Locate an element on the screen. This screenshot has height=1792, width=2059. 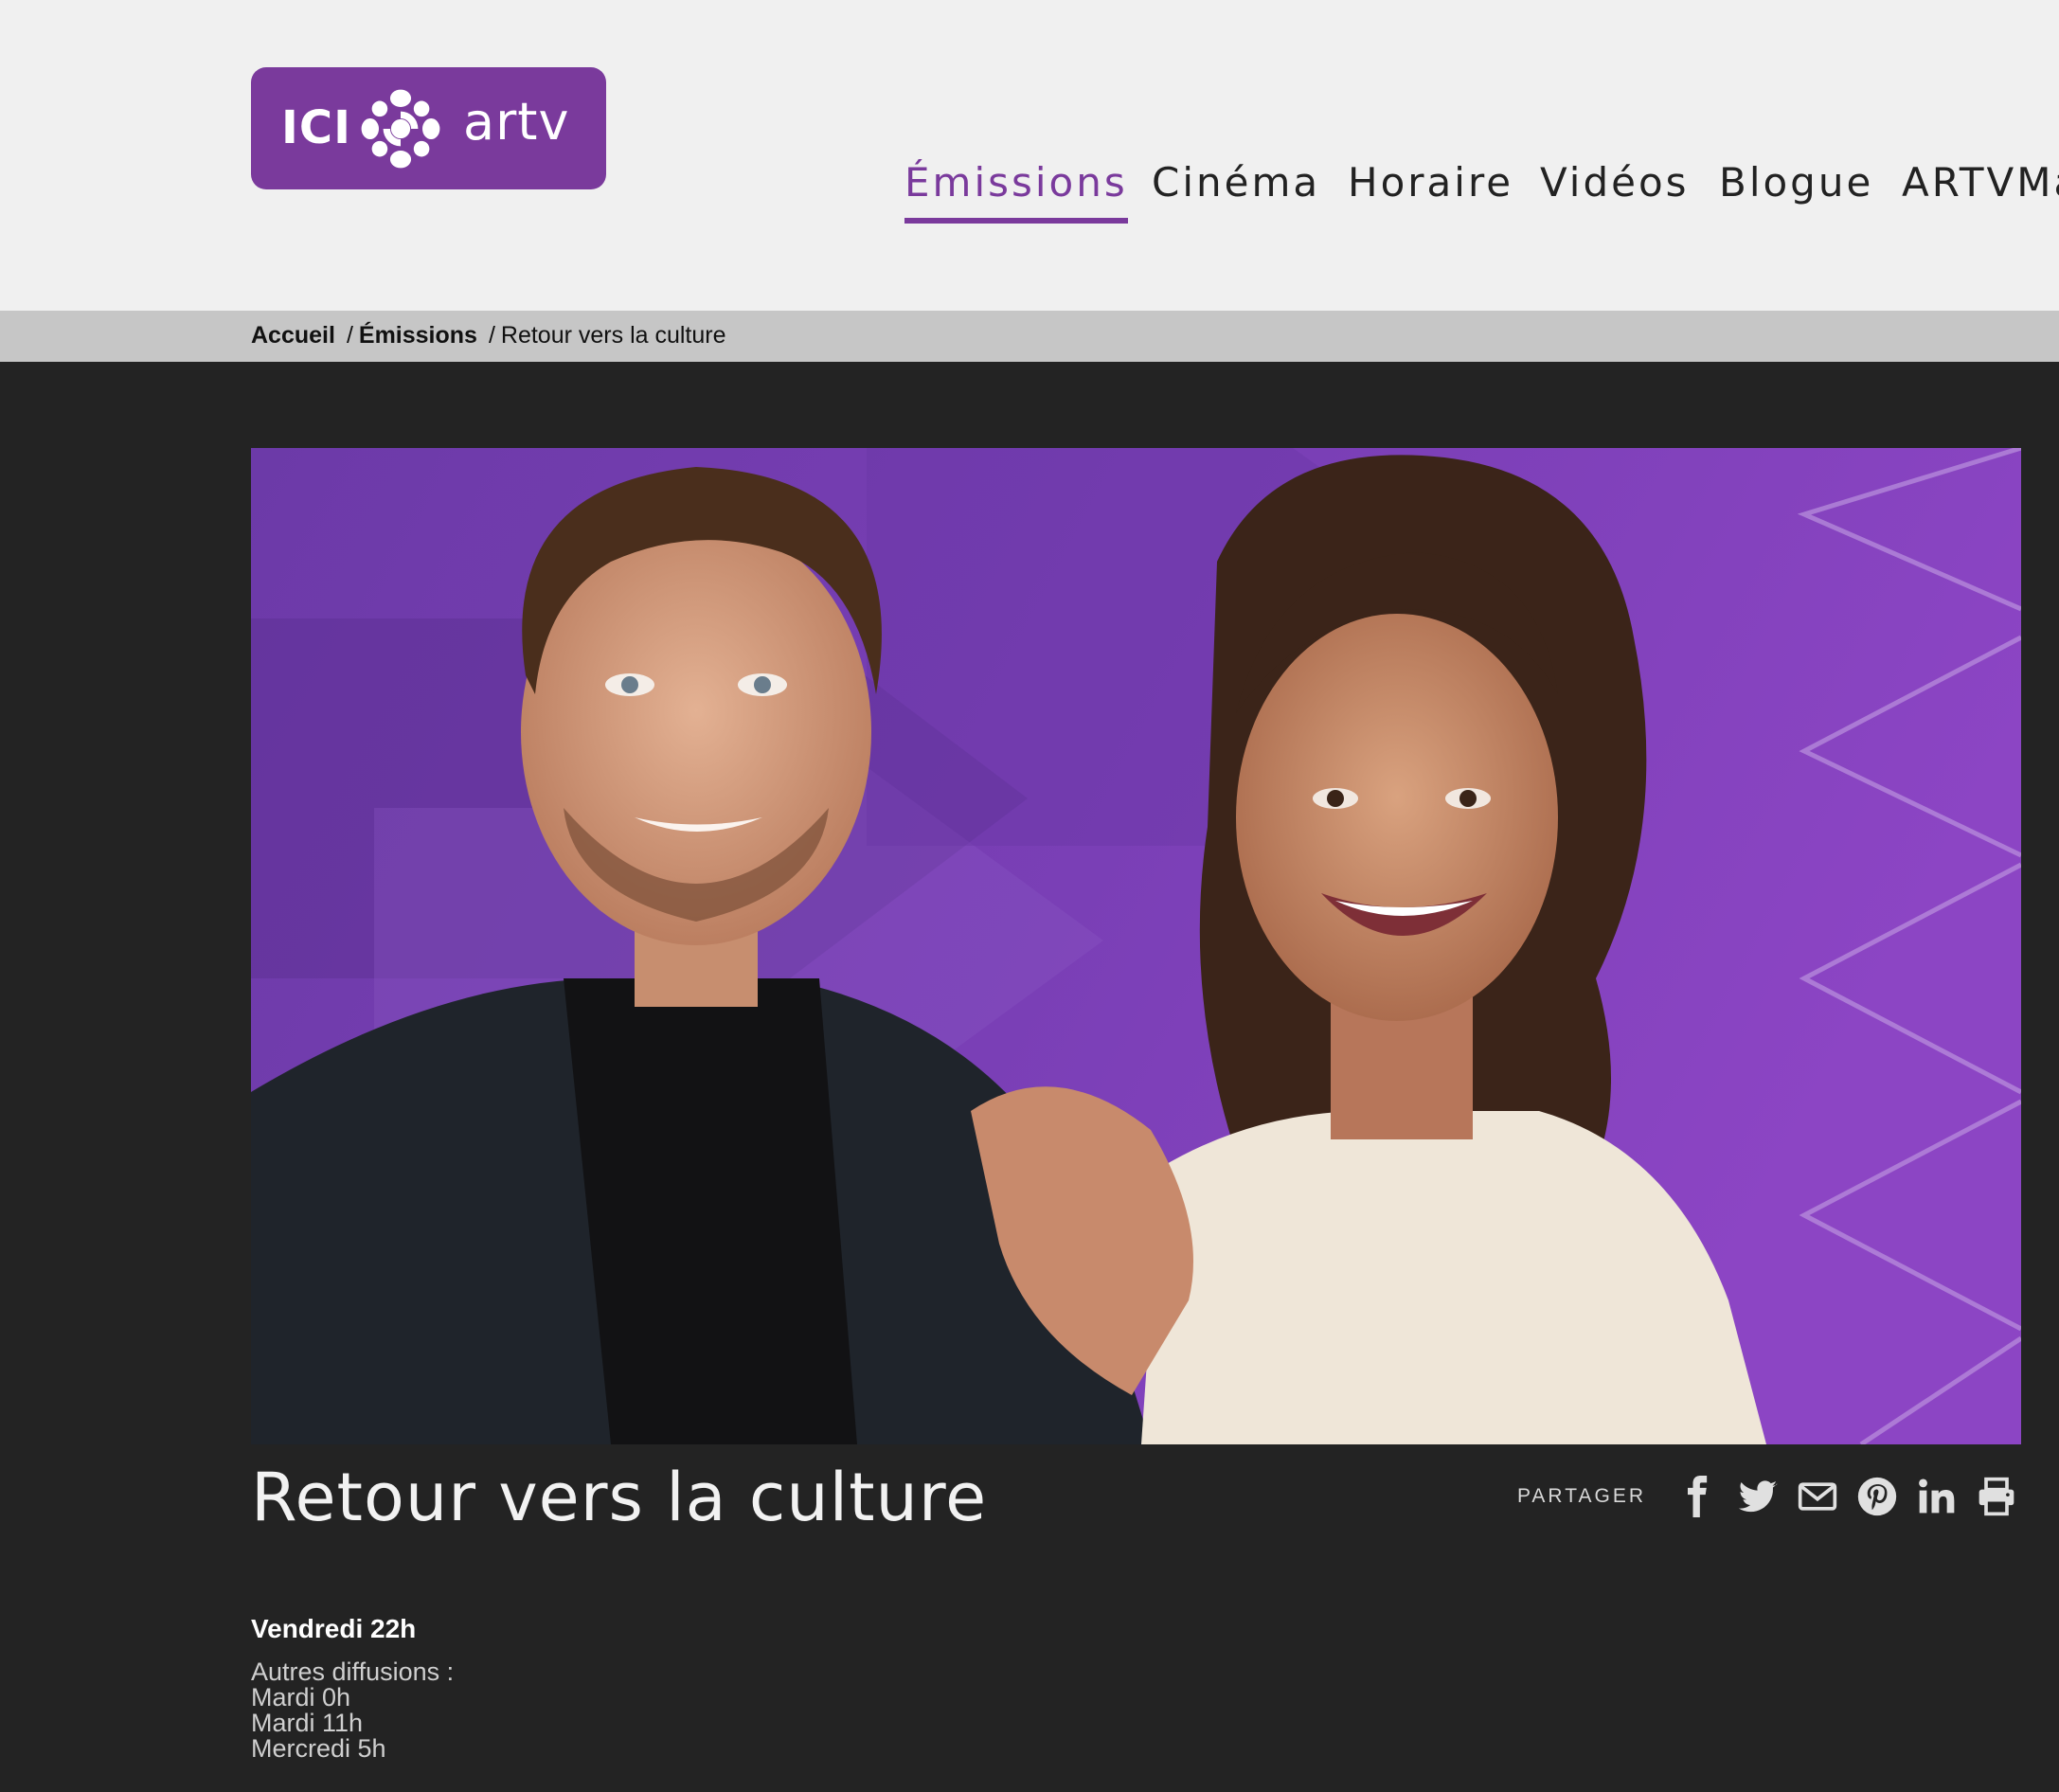
logo-artv-text: artv is located at coordinates (516, 122).